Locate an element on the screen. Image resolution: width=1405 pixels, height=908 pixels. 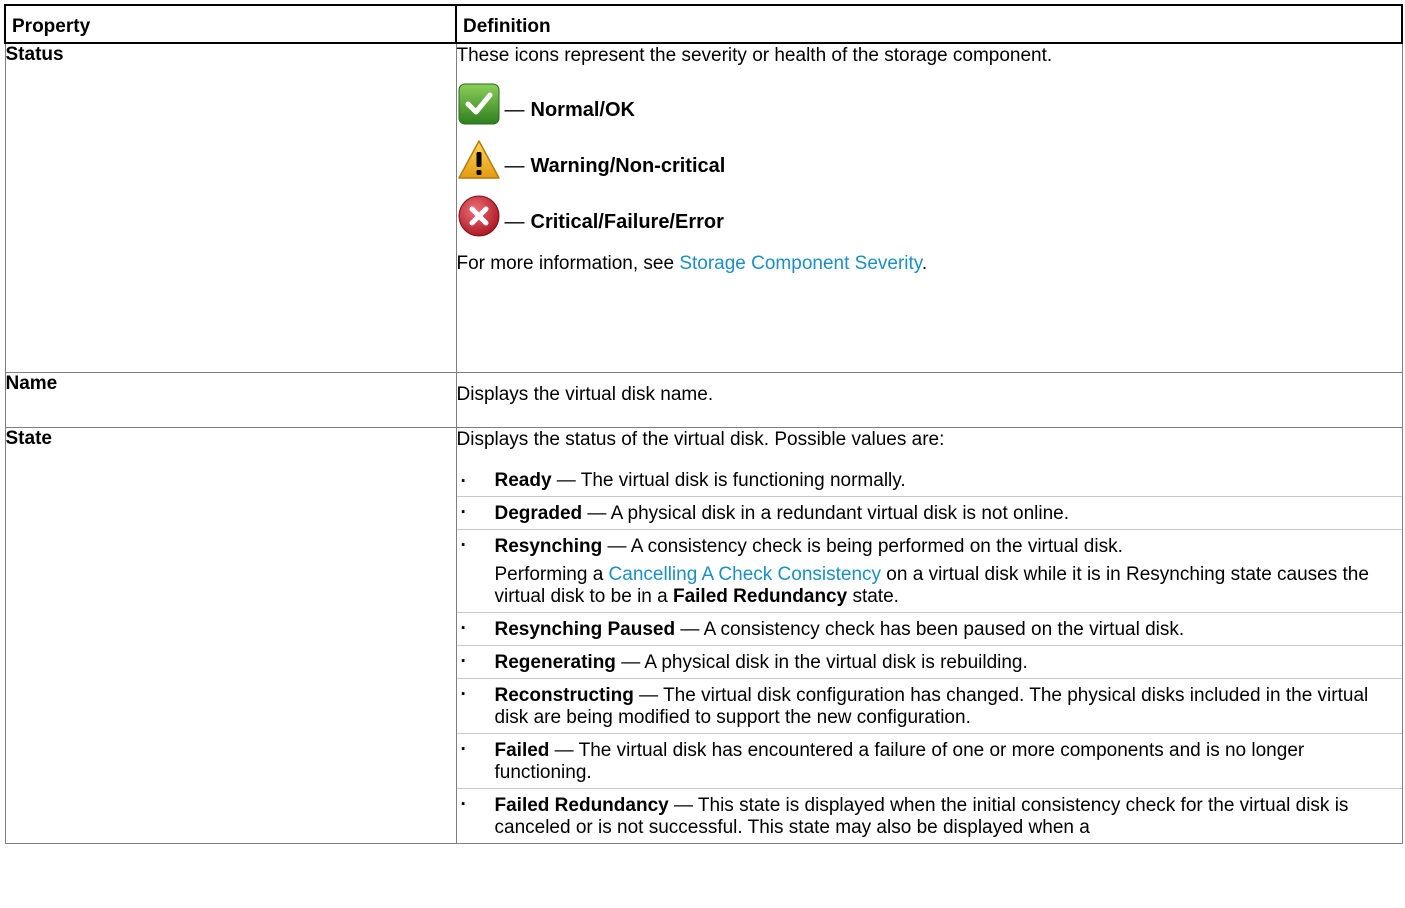
header-definition: Definition is located at coordinates (929, 24).